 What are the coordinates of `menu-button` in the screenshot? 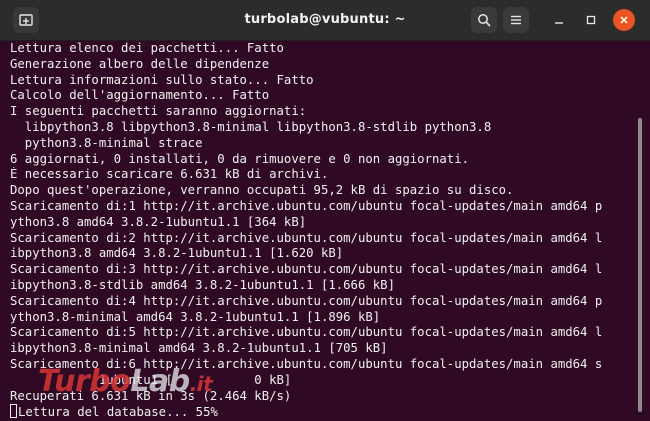 It's located at (516, 20).